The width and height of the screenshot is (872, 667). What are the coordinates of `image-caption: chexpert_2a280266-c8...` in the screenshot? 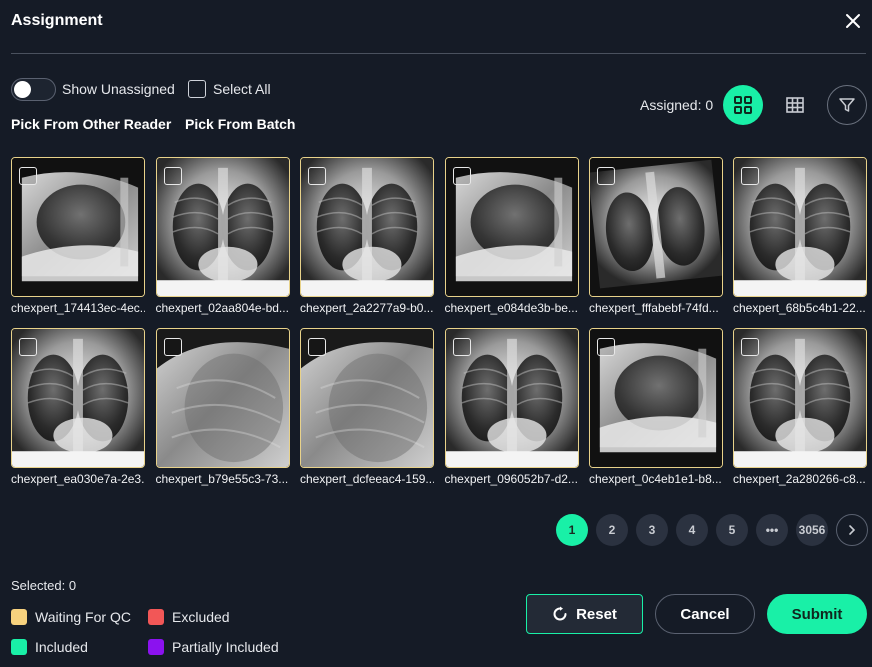 It's located at (799, 479).